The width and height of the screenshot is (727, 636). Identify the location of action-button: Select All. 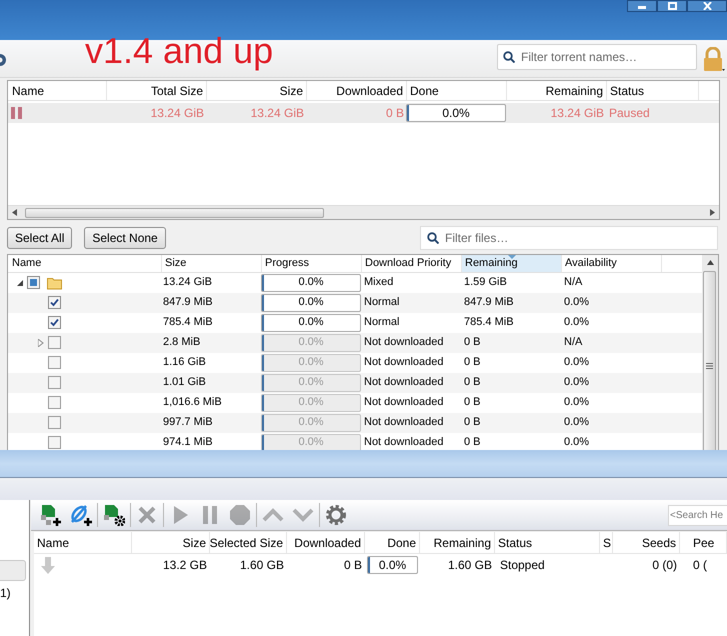
(39, 238).